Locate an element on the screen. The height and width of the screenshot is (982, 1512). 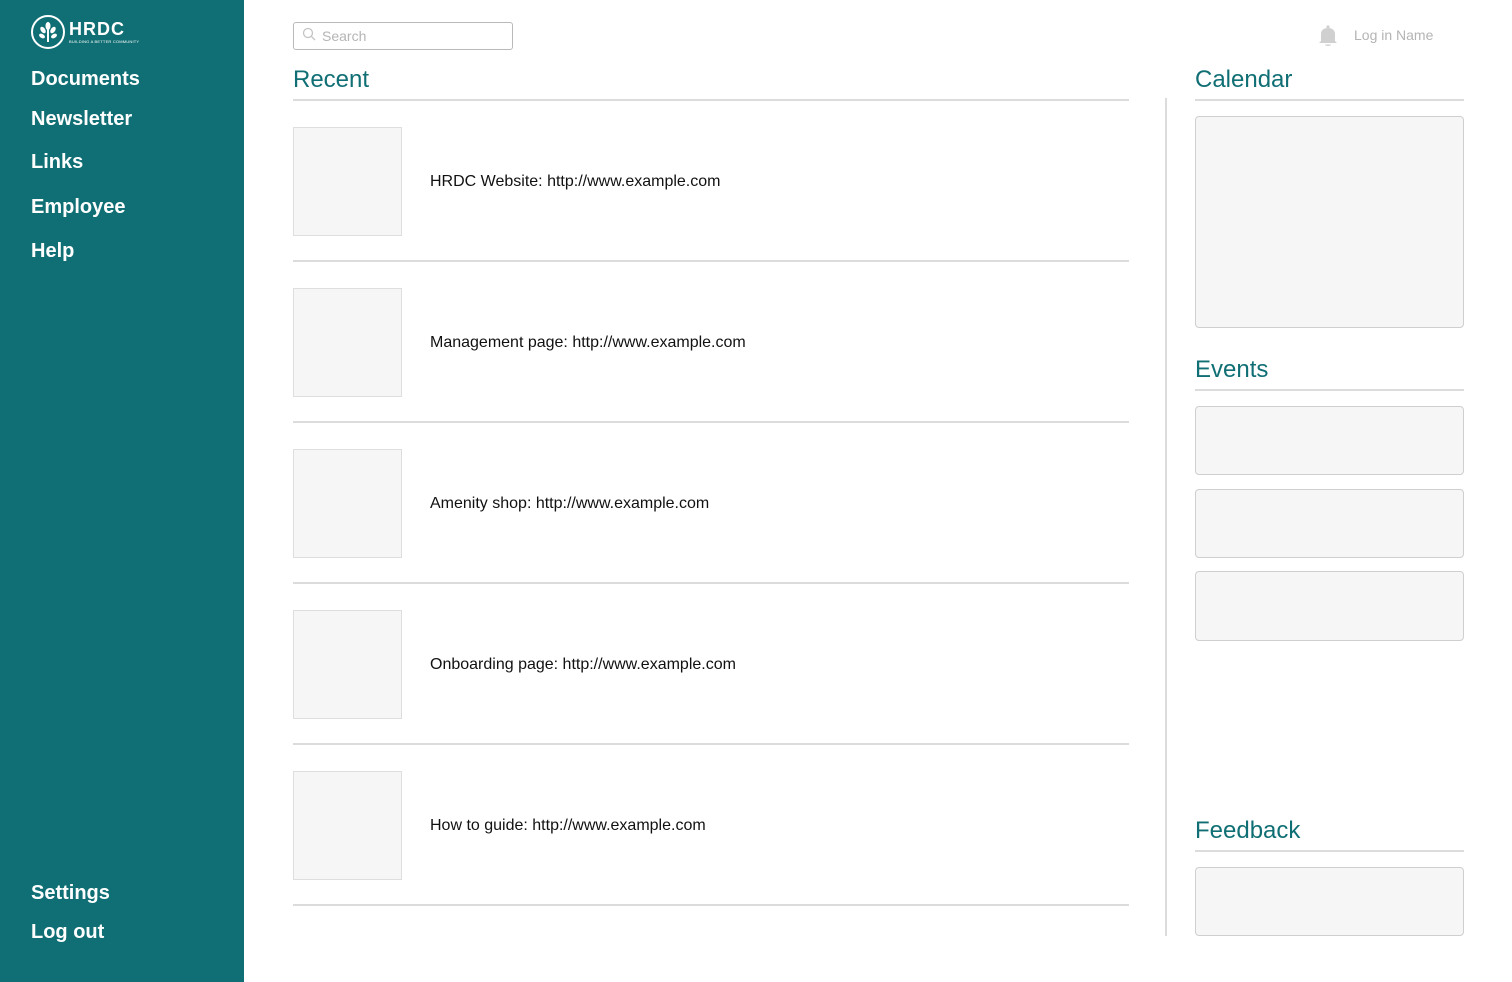
item-link: Amenity shop: http://www.example.com is located at coordinates (569, 504).